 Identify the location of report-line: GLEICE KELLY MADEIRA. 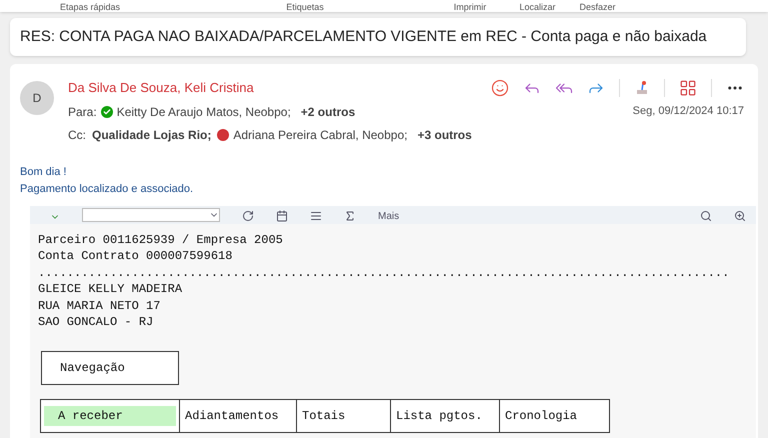
(111, 289).